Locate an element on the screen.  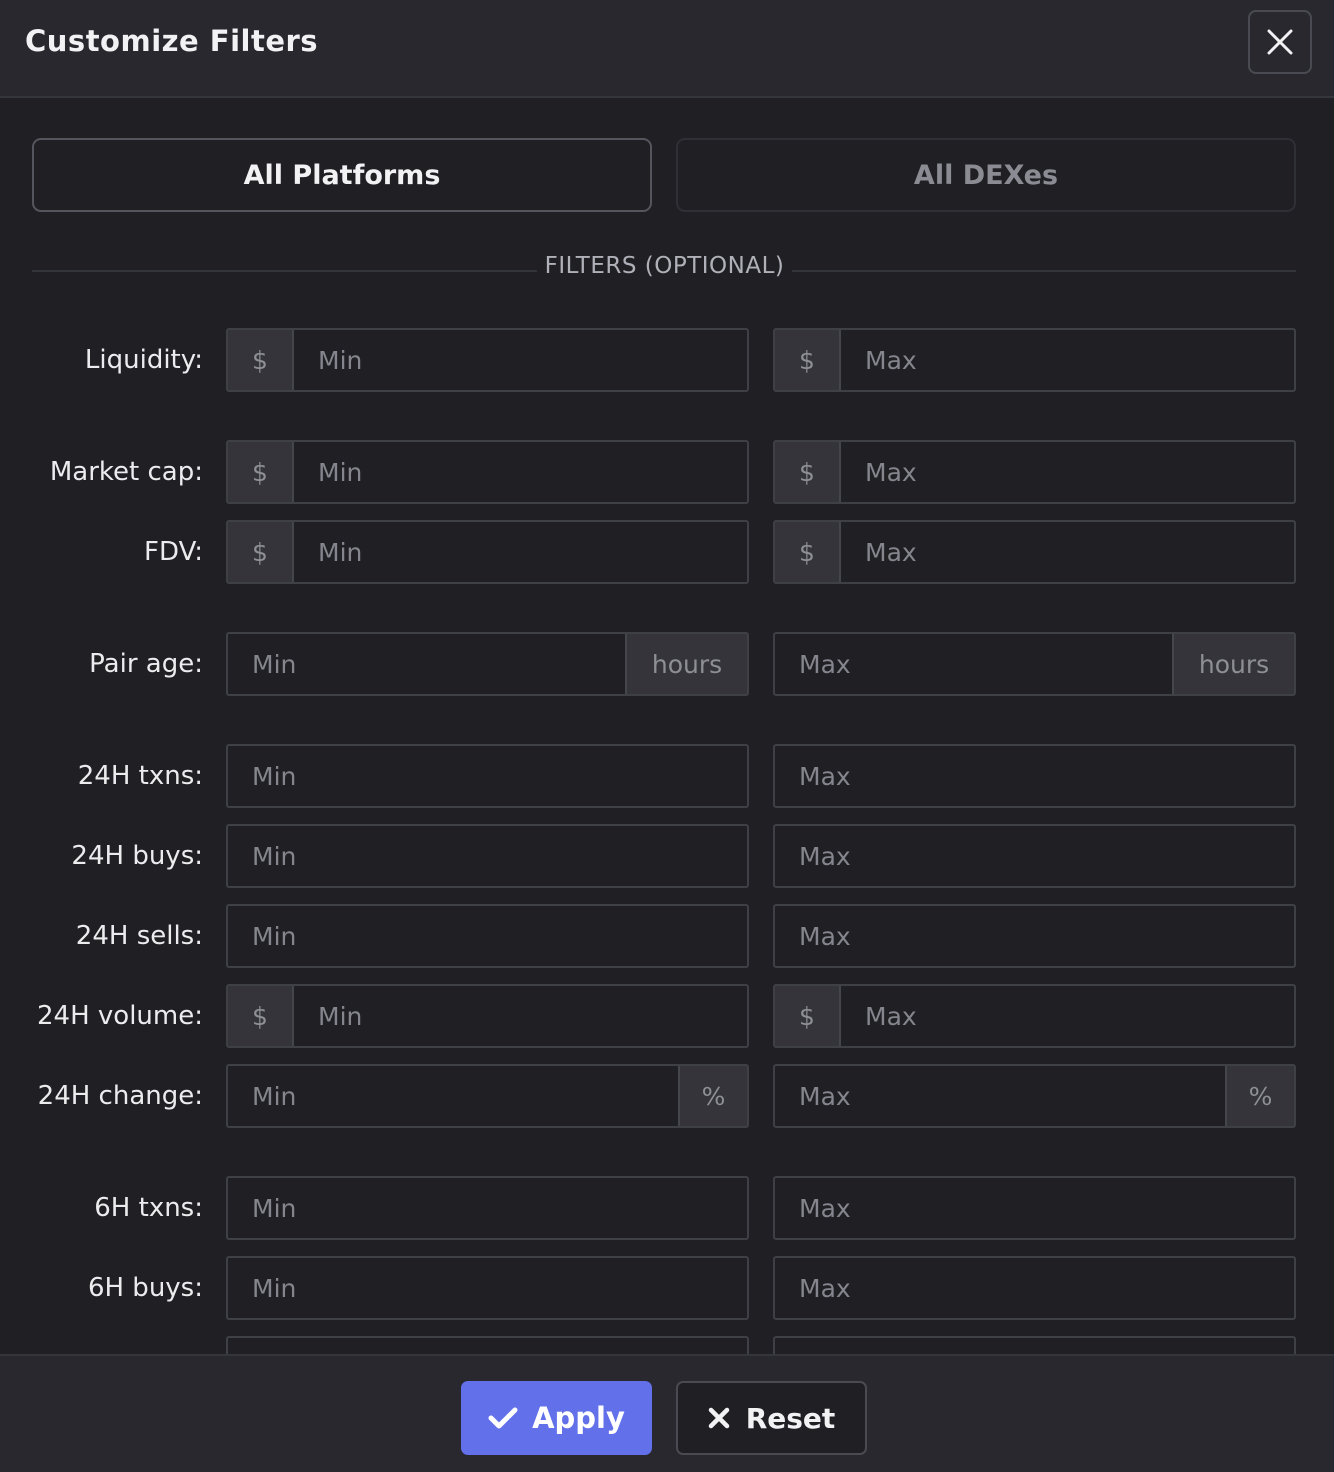
liquidity-min-field: $ is located at coordinates (487, 360).